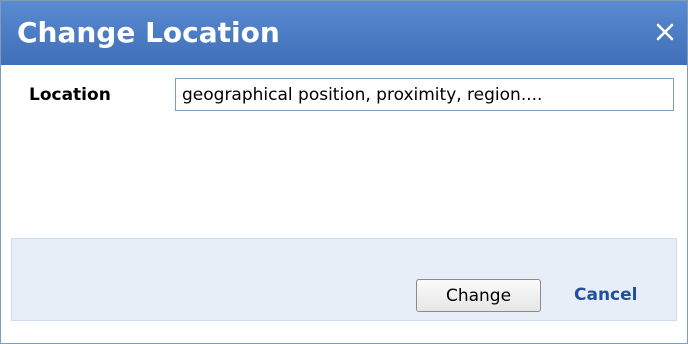 This screenshot has height=344, width=688. What do you see at coordinates (605, 295) in the screenshot?
I see `cancel-link: Cancel` at bounding box center [605, 295].